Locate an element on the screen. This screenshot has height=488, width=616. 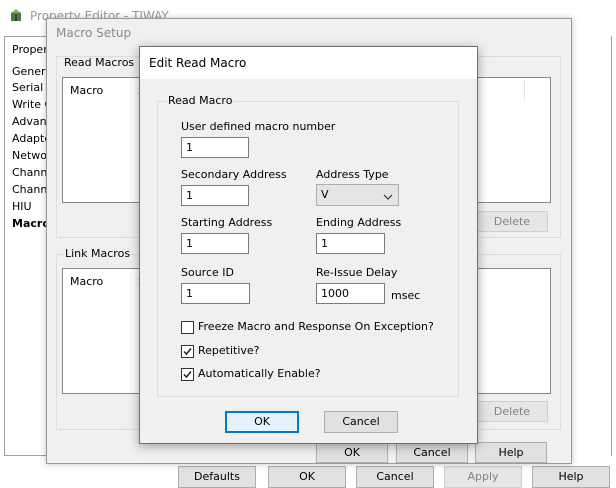
address-type-select: V is located at coordinates (357, 195).